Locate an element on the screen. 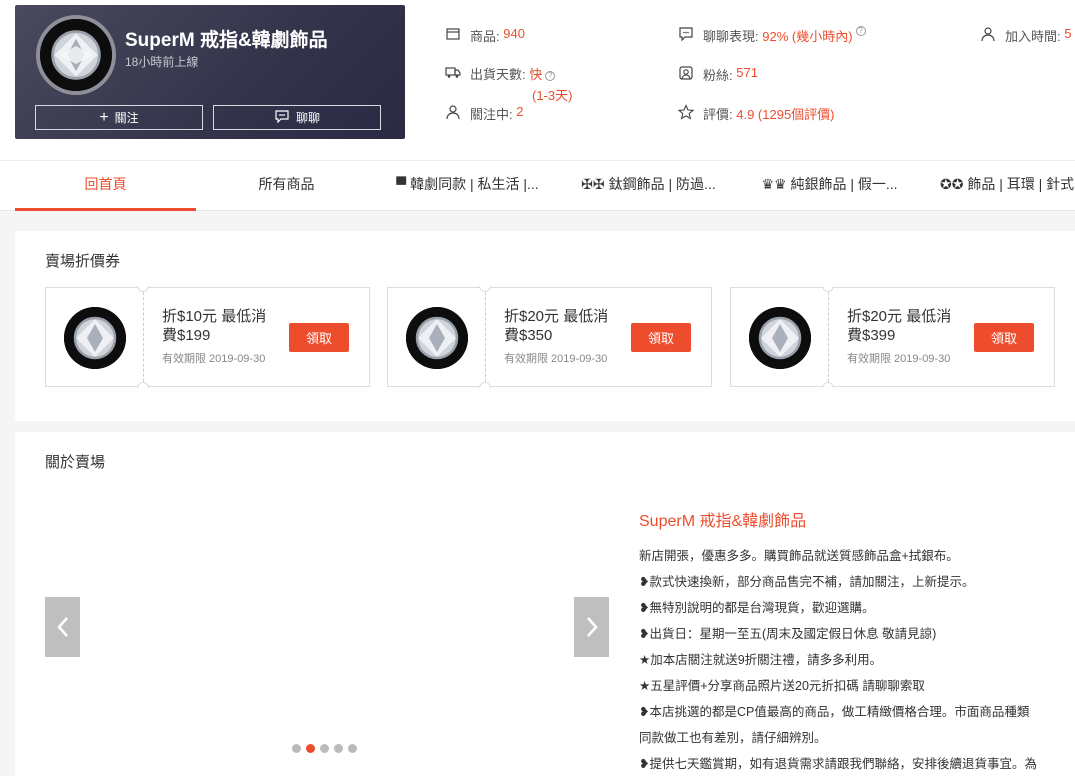  tab-earrings: ✪✪ 飾品 | 耳環 | 針式 is located at coordinates (997, 186).